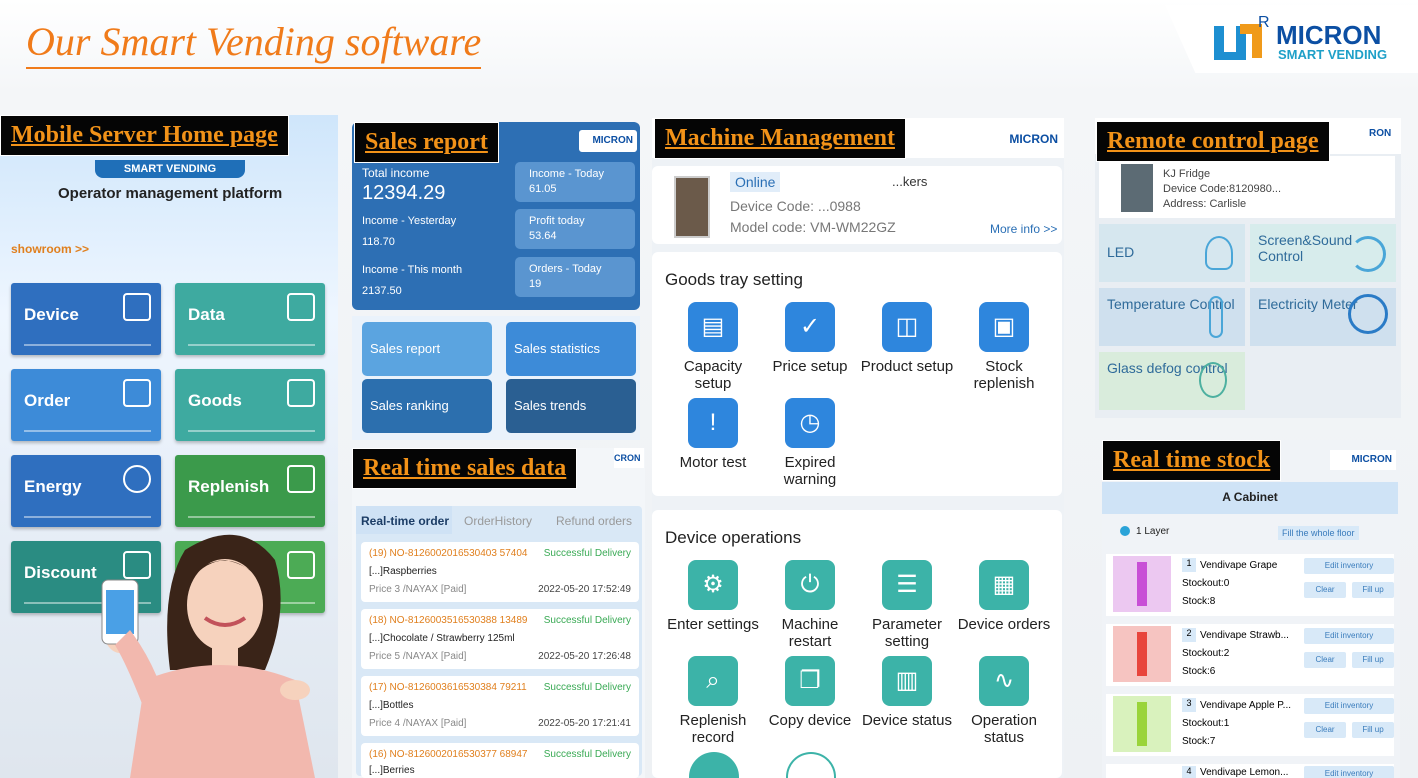 The height and width of the screenshot is (778, 1418). What do you see at coordinates (301, 307) in the screenshot?
I see `bar-chart-icon` at bounding box center [301, 307].